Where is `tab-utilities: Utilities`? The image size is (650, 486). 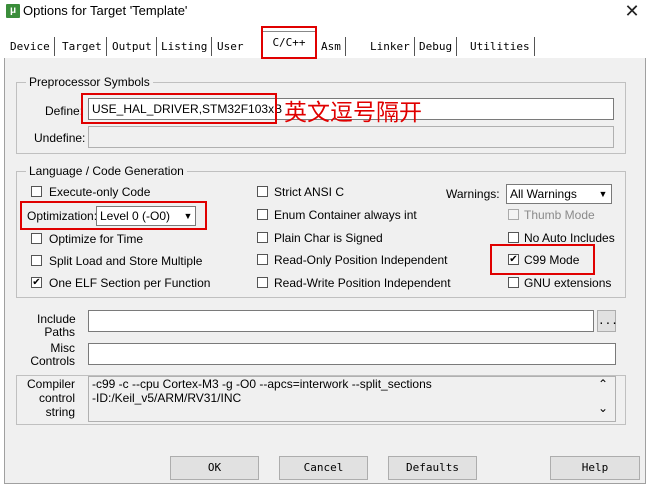
tab-utilities: Utilities is located at coordinates (500, 46).